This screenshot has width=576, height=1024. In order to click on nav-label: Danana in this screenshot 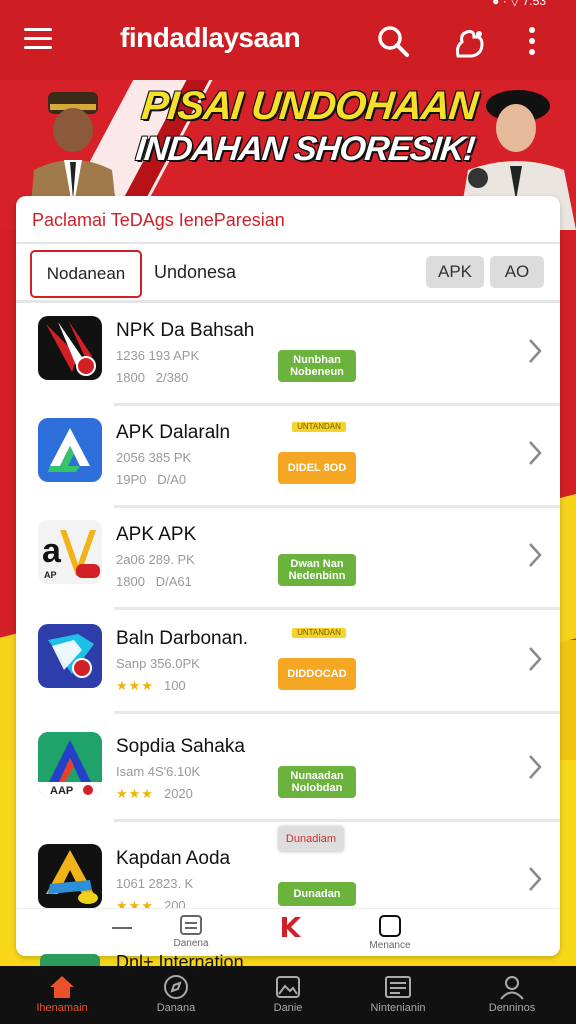, I will do `click(176, 1008)`.